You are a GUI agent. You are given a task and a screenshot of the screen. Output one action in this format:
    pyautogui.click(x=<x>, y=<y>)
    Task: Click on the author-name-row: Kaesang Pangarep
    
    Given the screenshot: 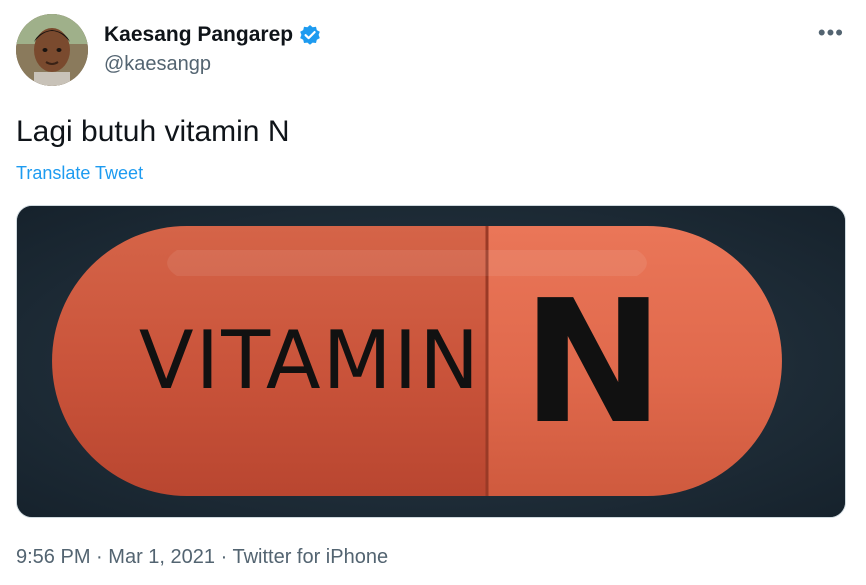 What is the action you would take?
    pyautogui.click(x=212, y=35)
    